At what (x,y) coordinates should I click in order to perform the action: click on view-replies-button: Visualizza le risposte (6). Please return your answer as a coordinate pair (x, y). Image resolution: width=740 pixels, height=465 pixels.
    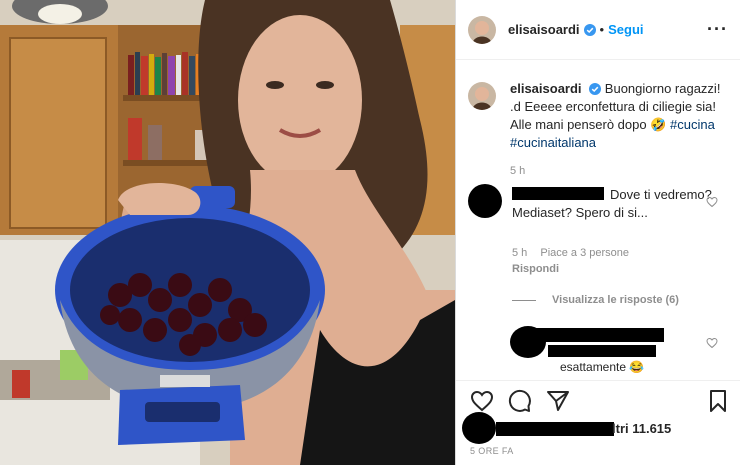
    Looking at the image, I should click on (595, 300).